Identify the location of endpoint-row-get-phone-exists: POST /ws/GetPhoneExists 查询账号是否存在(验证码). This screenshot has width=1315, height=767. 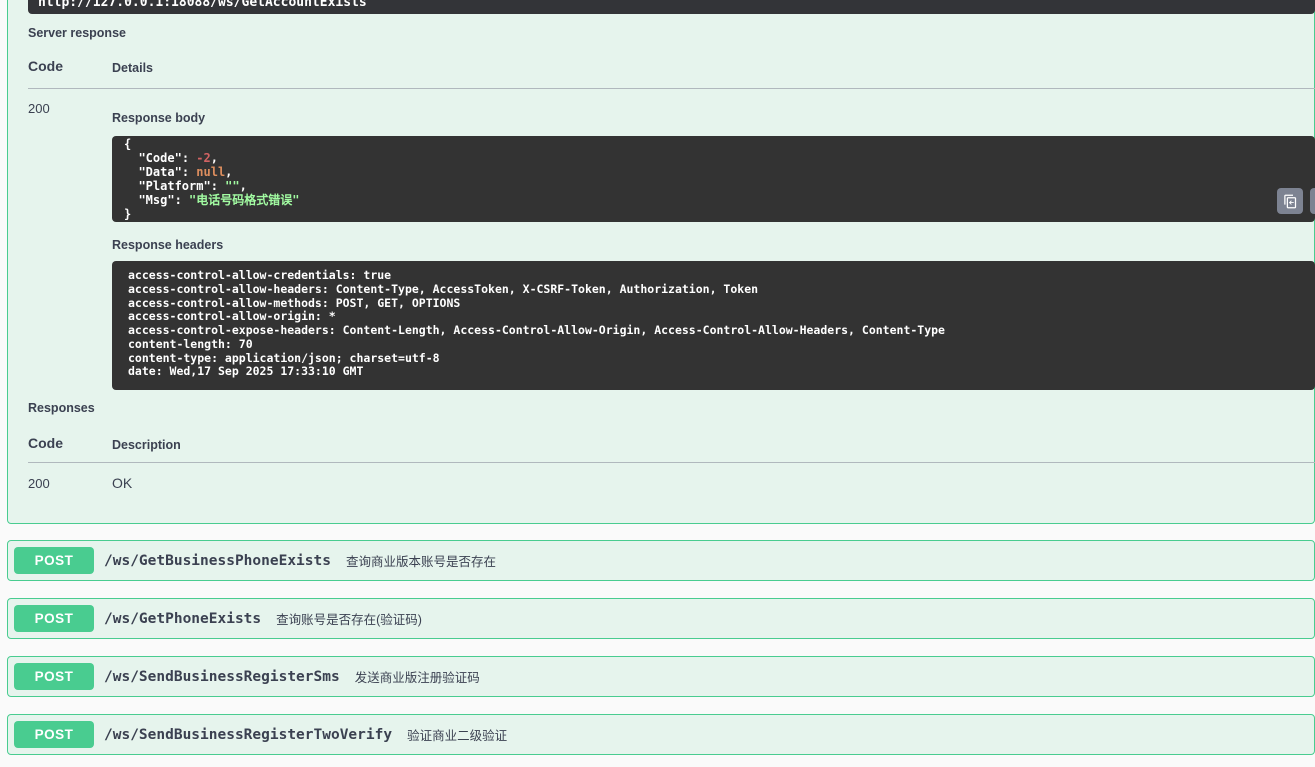
(661, 618).